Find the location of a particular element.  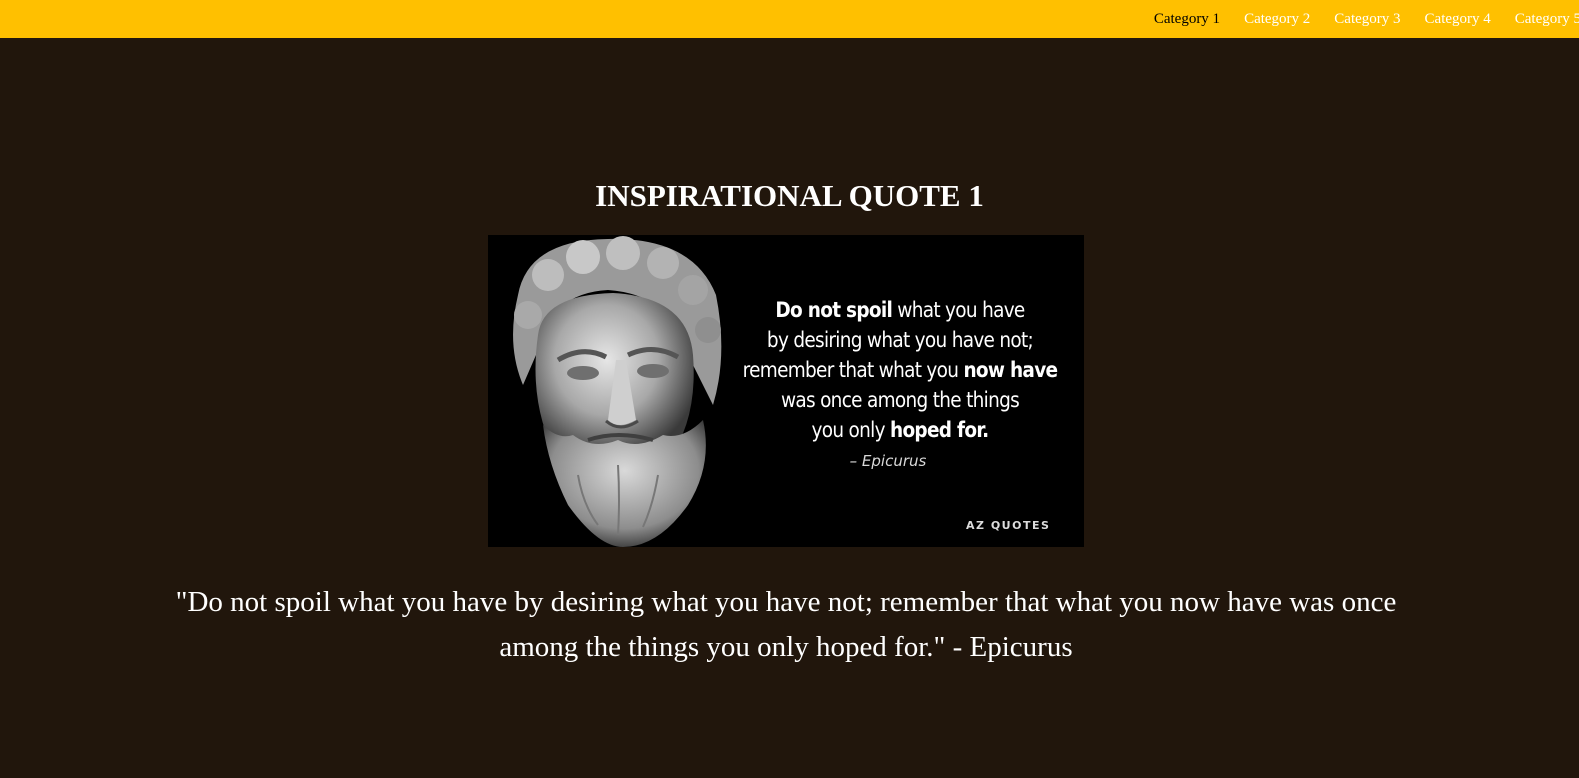

image-quote-author: – Epicurus is located at coordinates (888, 461).